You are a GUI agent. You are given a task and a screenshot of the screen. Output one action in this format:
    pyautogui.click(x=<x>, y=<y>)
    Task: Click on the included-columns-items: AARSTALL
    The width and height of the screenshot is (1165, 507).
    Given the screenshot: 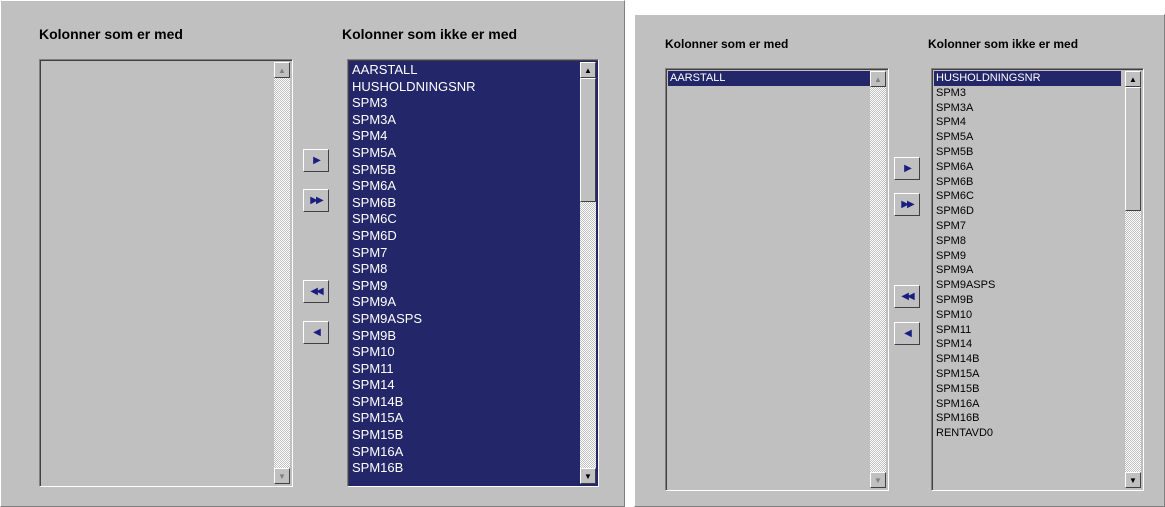 What is the action you would take?
    pyautogui.click(x=769, y=279)
    